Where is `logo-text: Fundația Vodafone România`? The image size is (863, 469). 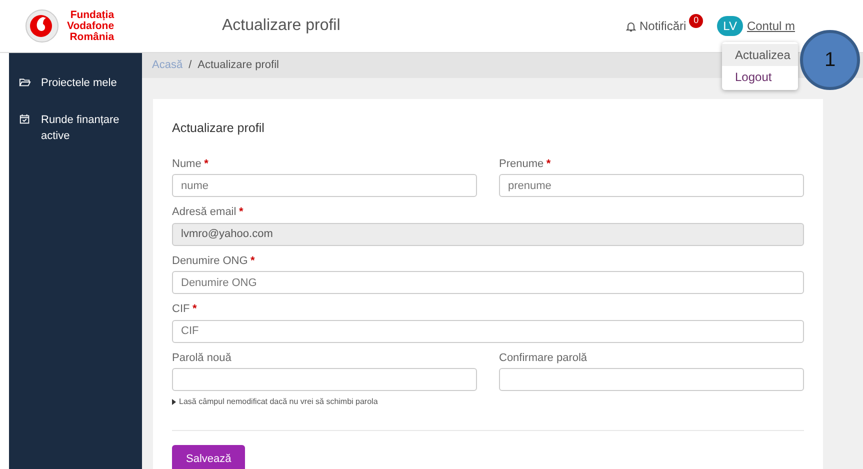 logo-text: Fundația Vodafone România is located at coordinates (90, 26).